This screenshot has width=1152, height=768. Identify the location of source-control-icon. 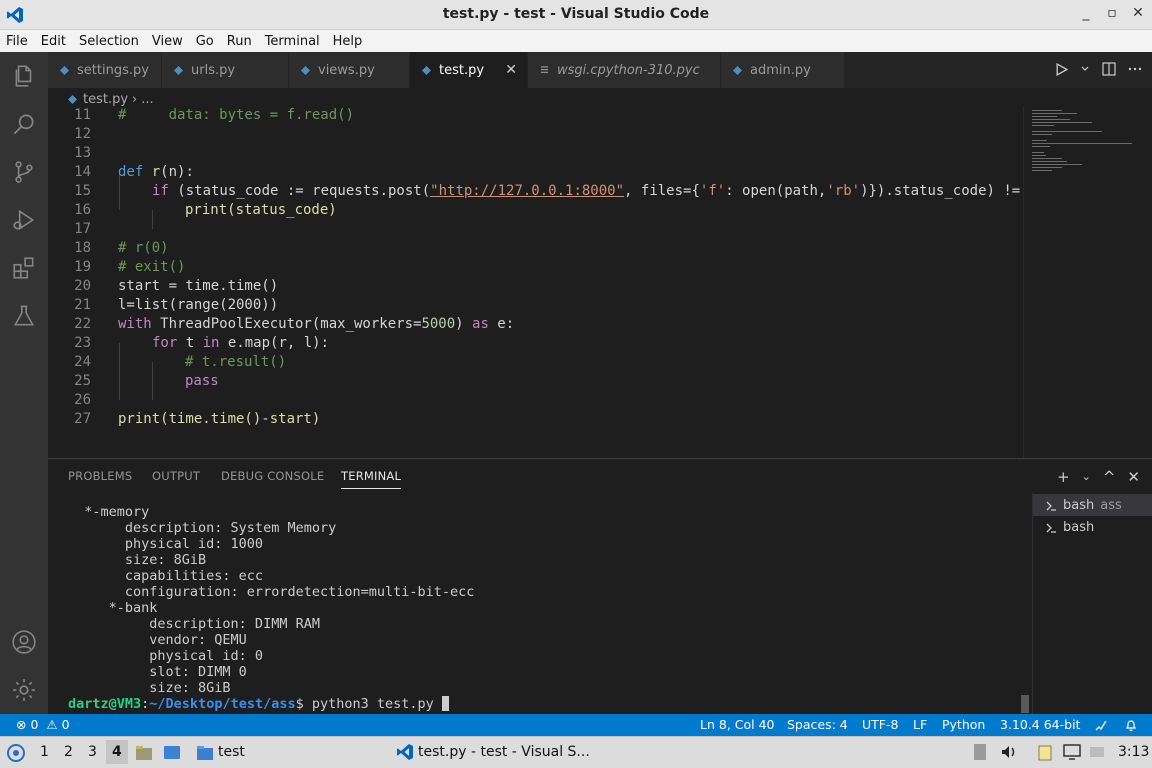
(24, 172).